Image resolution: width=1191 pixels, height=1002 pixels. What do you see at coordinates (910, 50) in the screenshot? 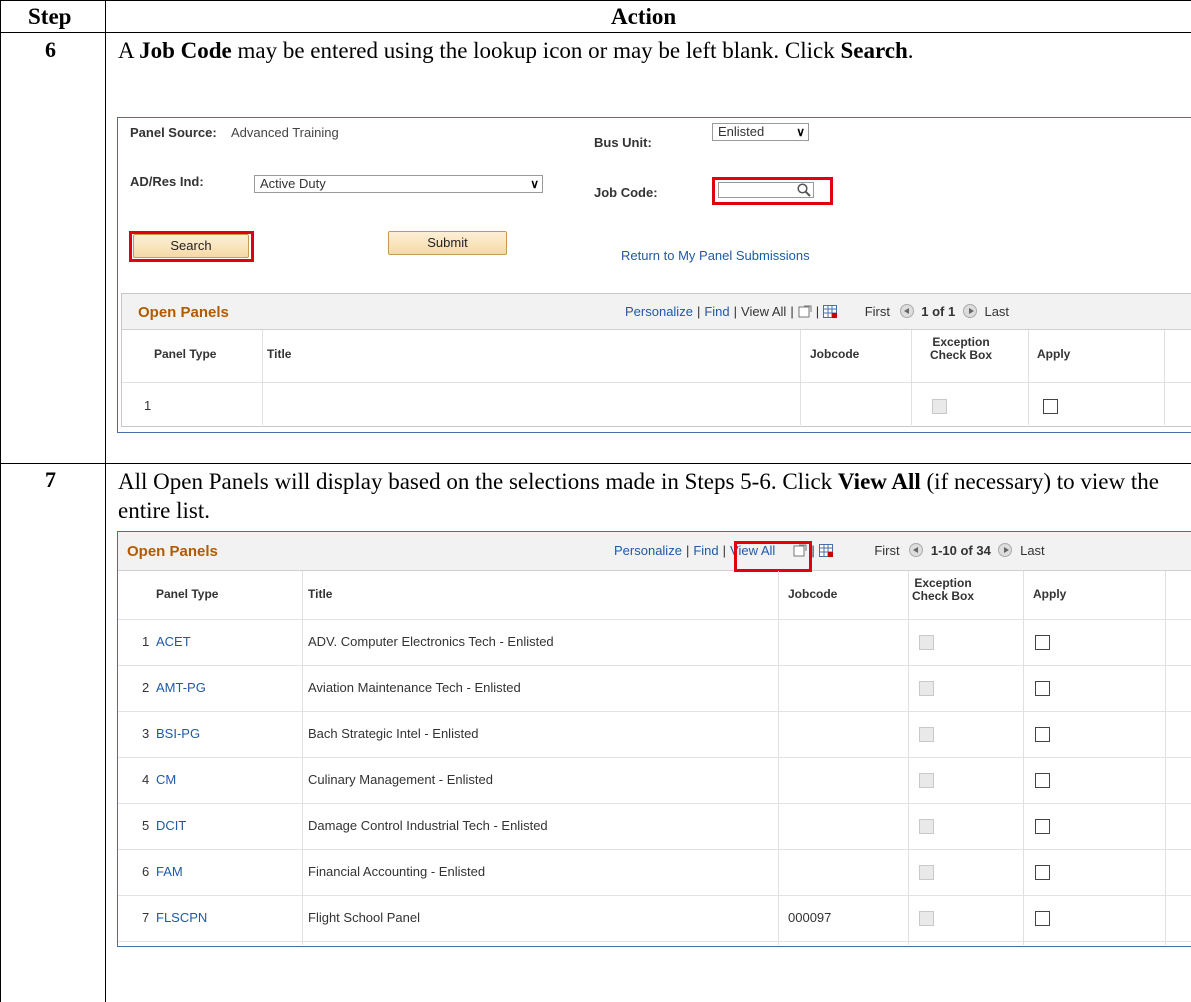
I see `step-6-text-post: .` at bounding box center [910, 50].